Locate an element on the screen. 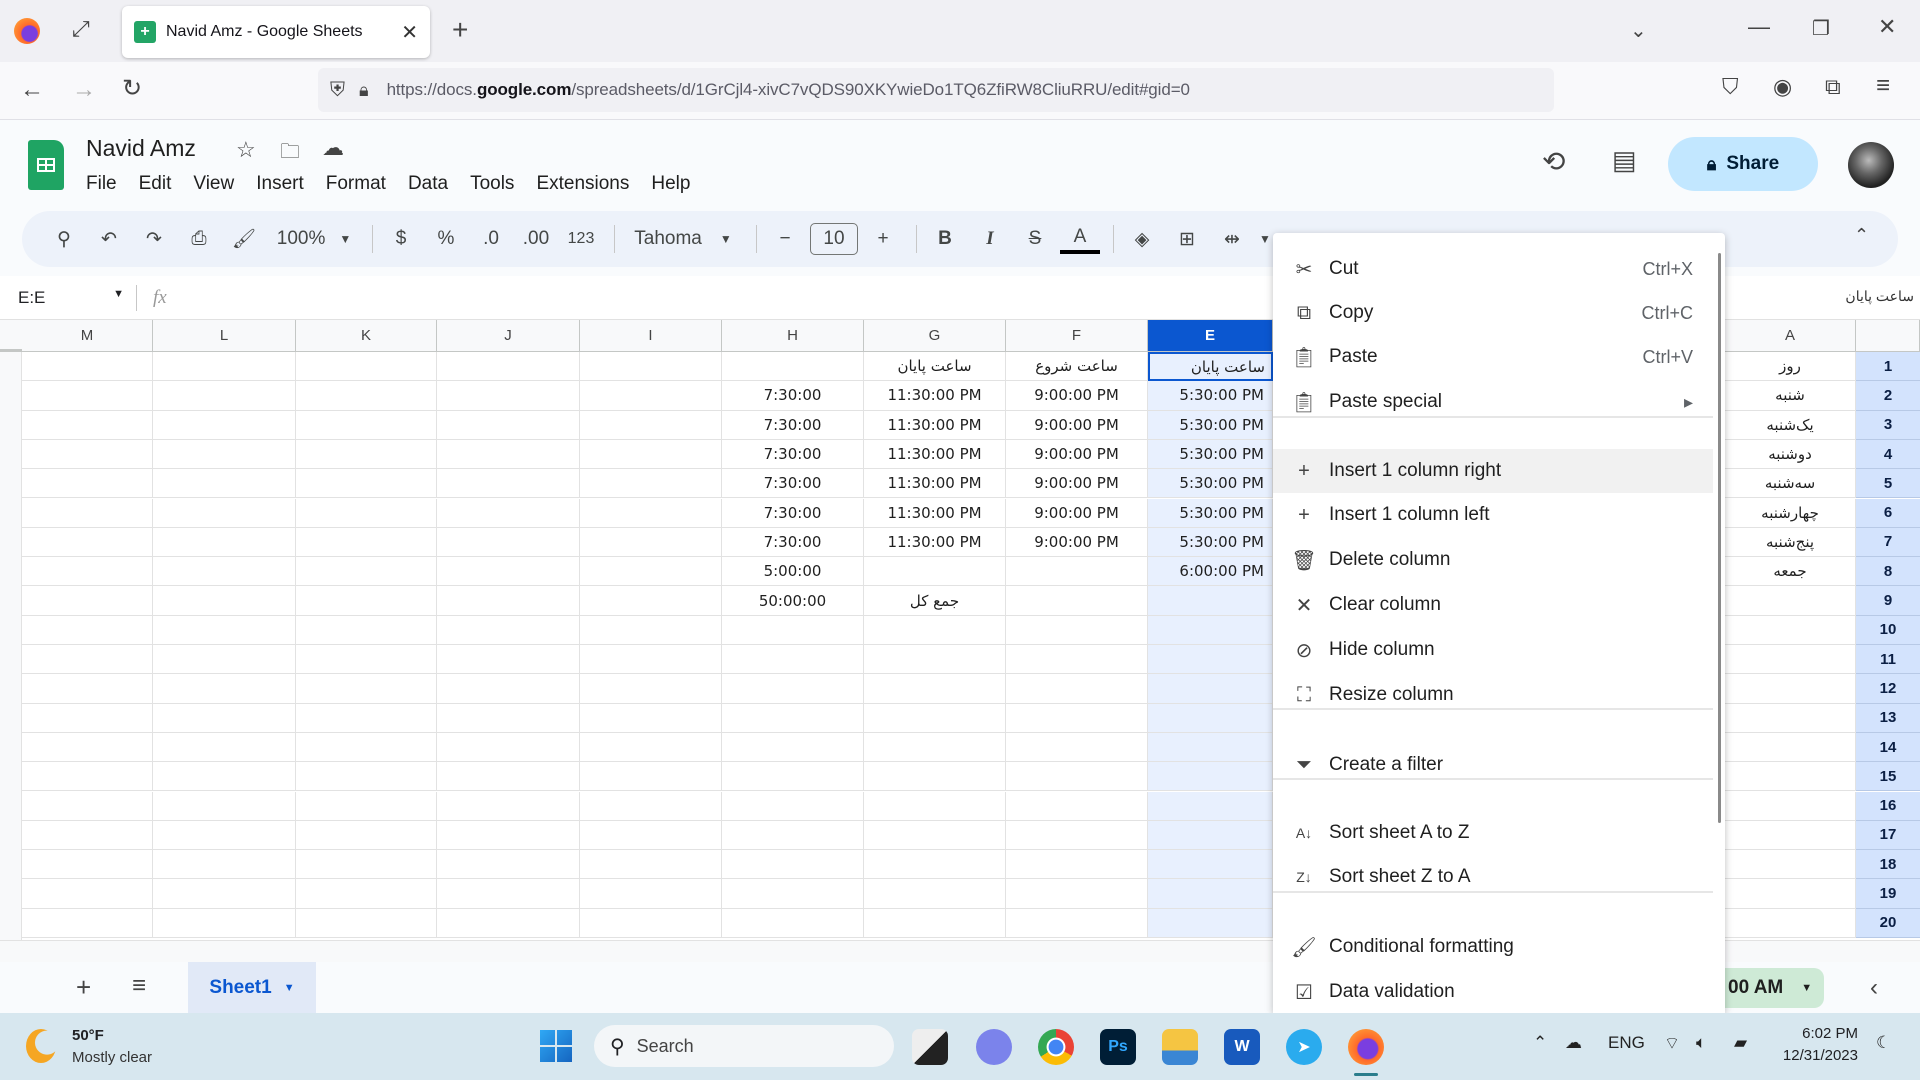 The image size is (1920, 1080). menu-scrollbar is located at coordinates (1719, 538).